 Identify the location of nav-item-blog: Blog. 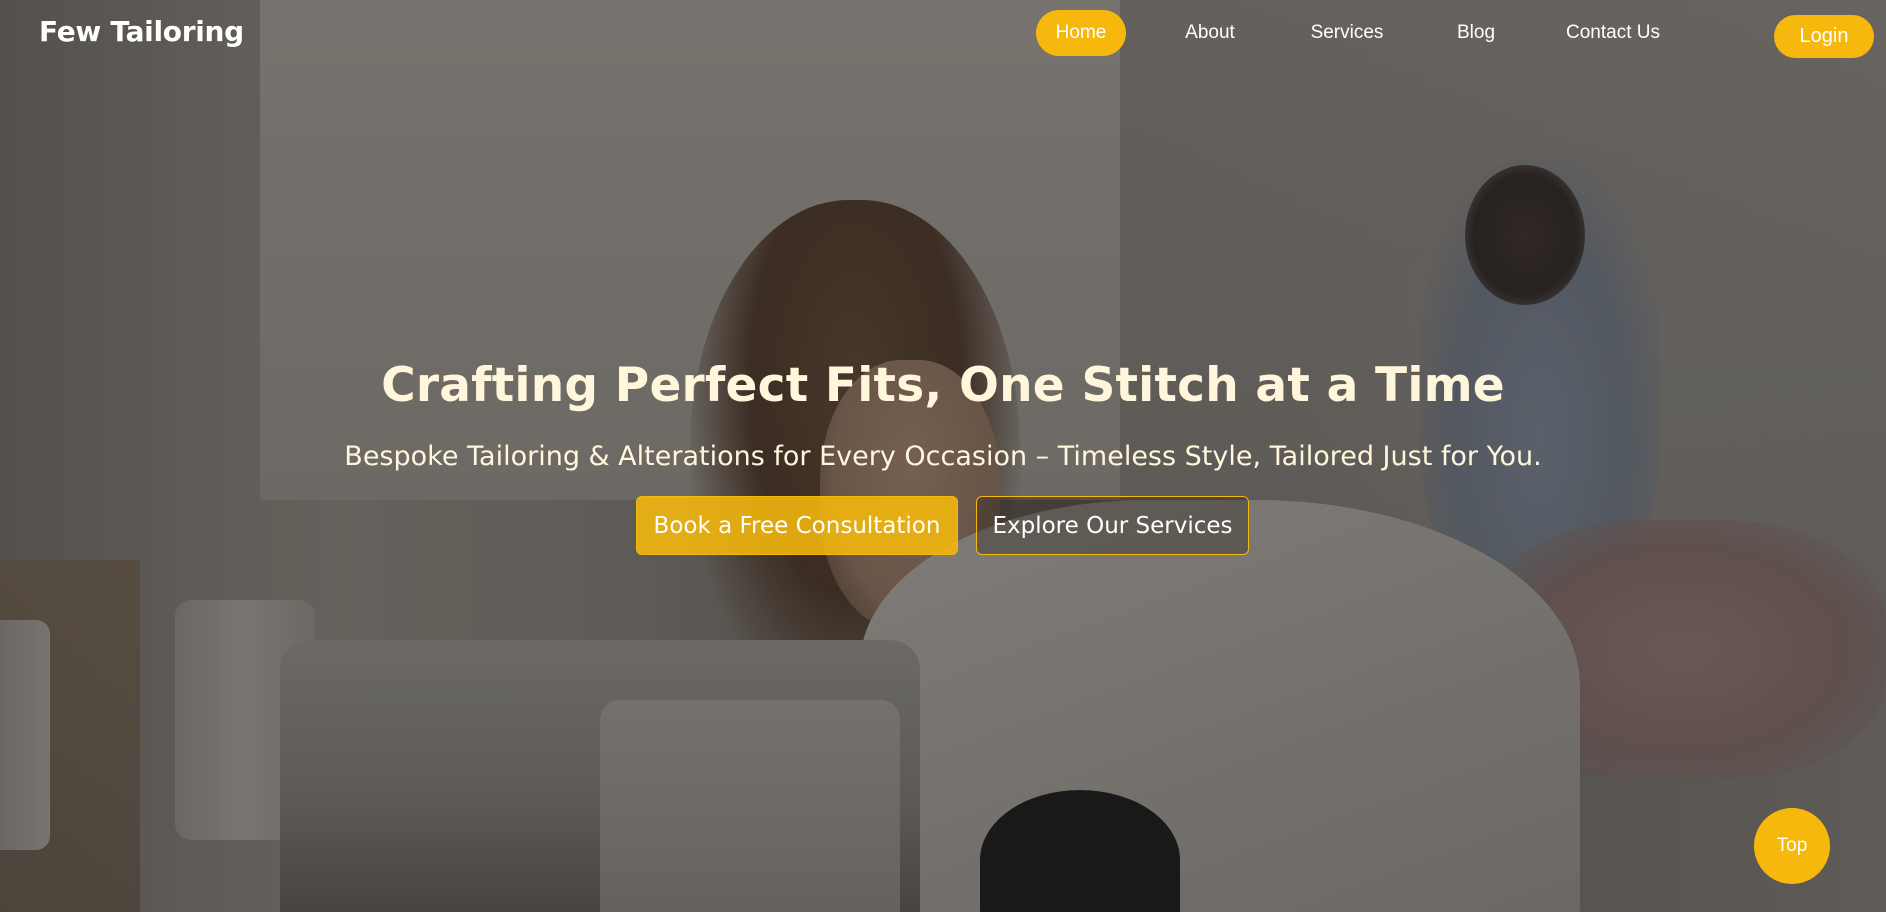
(1476, 33).